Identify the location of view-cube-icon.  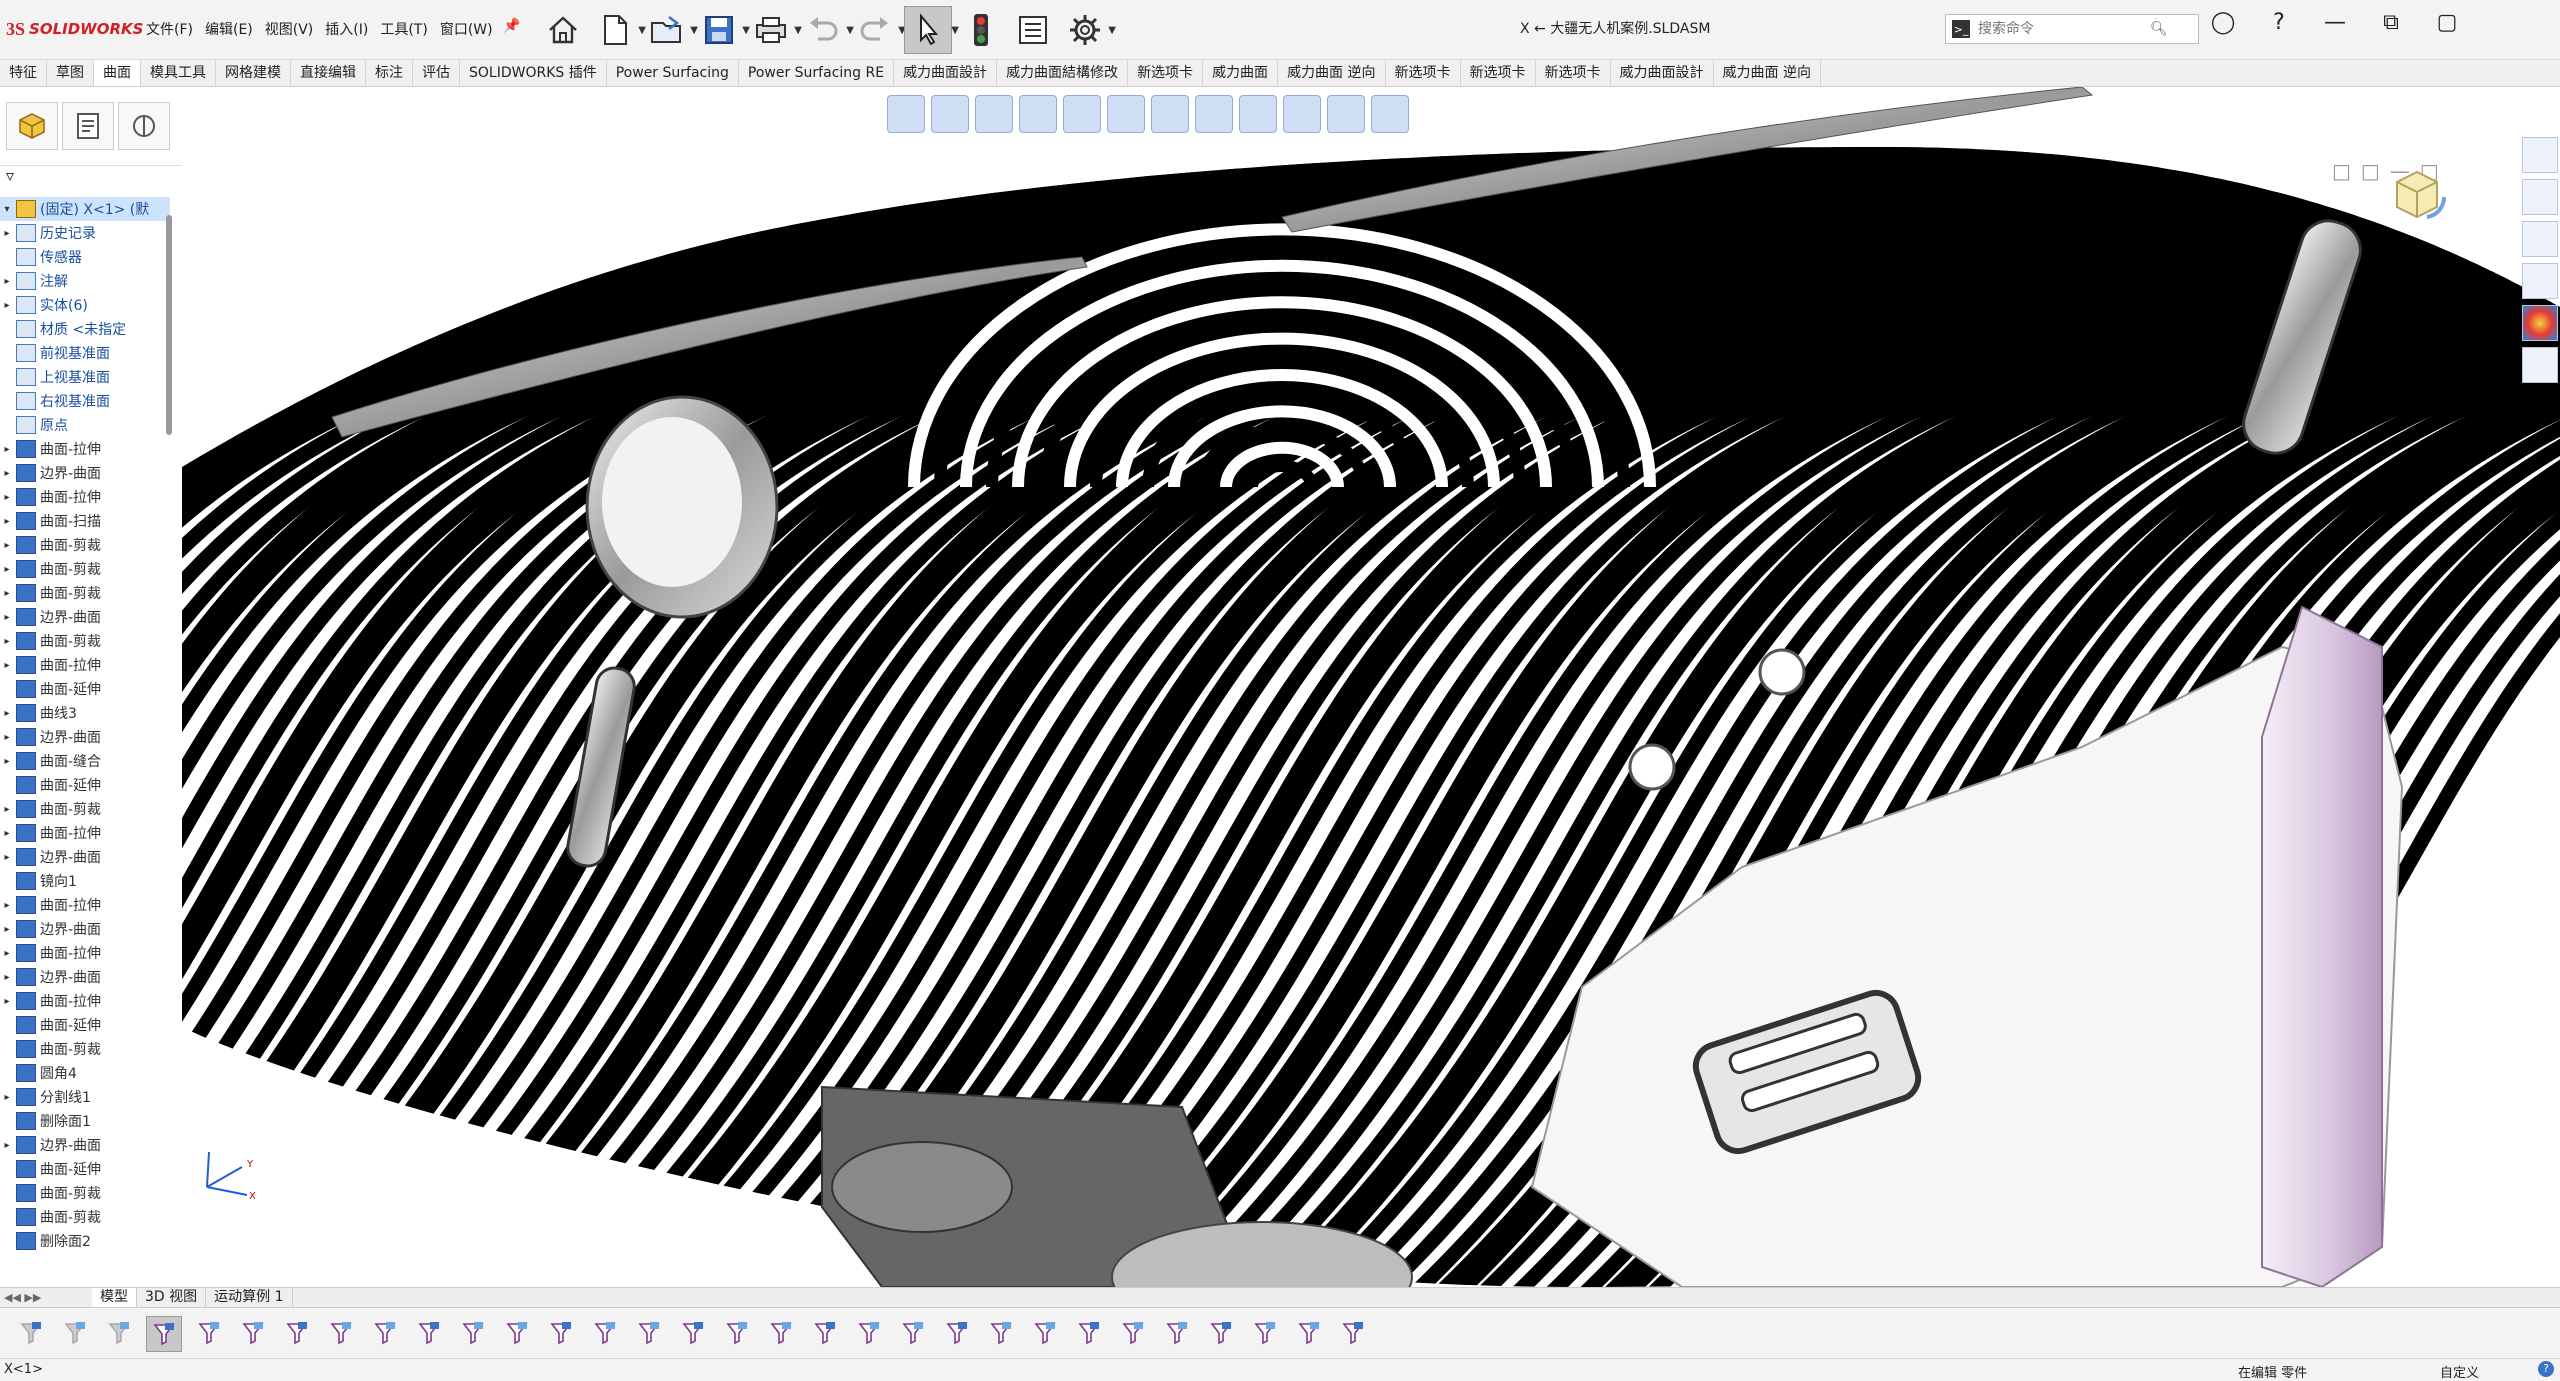
(2417, 192).